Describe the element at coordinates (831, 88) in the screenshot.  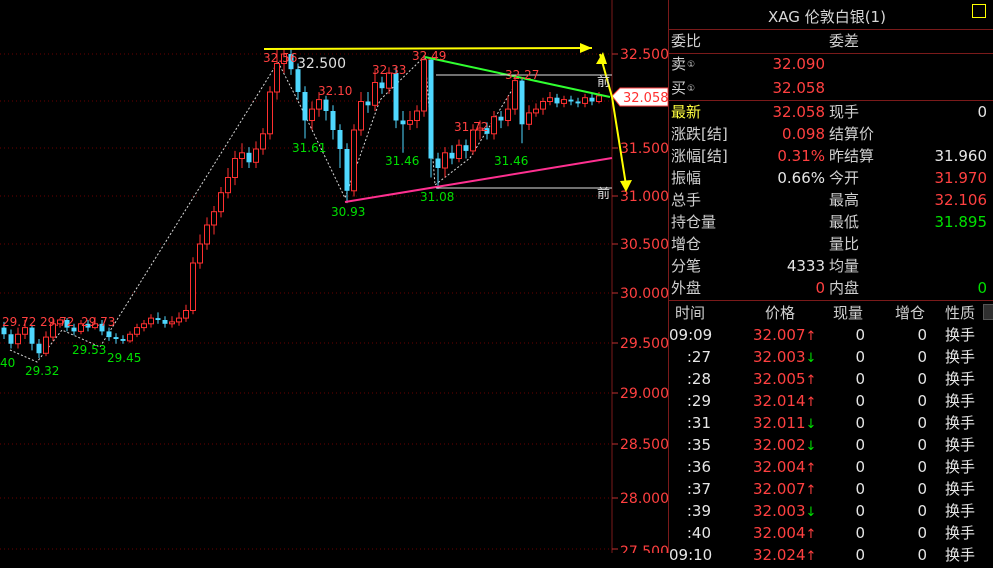
I see `buy-row: 买① 32.058` at that location.